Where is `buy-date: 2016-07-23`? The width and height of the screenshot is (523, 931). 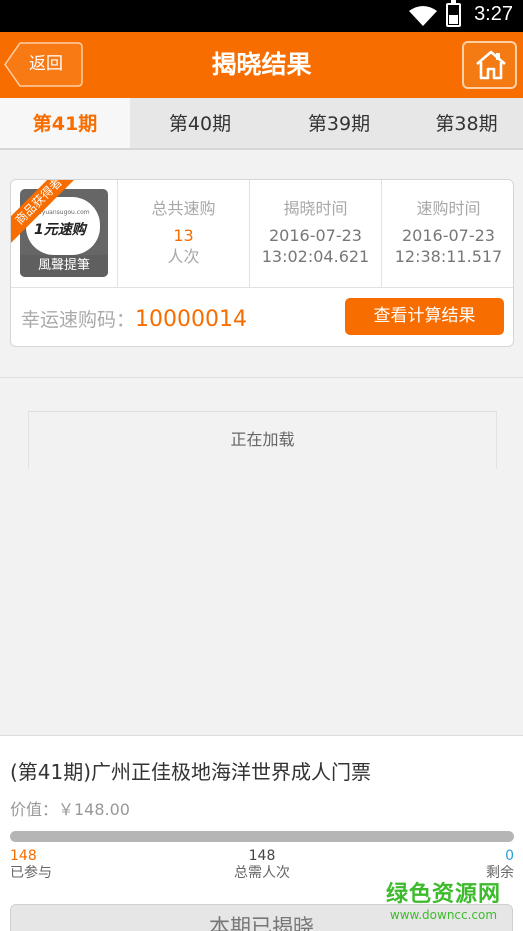 buy-date: 2016-07-23 is located at coordinates (448, 235).